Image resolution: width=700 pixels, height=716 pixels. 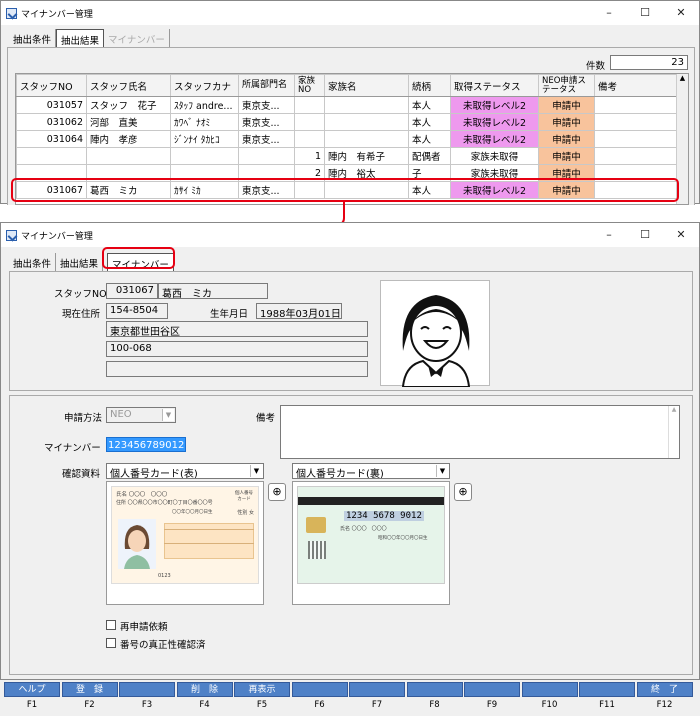 What do you see at coordinates (11, 235) in the screenshot?
I see `app-icon` at bounding box center [11, 235].